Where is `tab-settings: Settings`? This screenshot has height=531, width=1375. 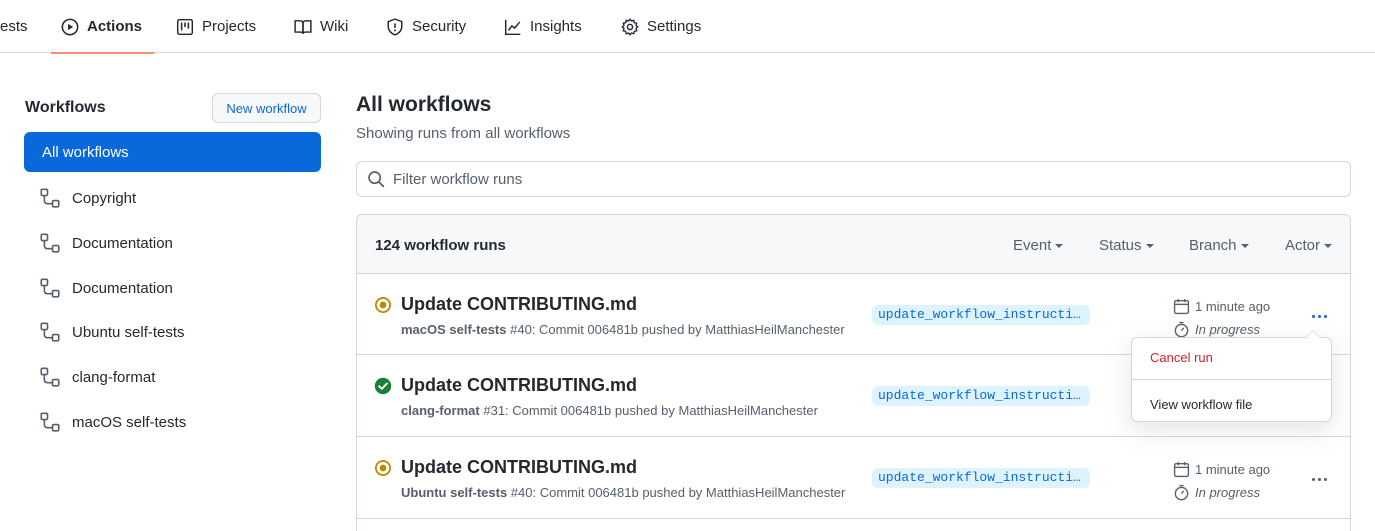
tab-settings: Settings is located at coordinates (661, 26).